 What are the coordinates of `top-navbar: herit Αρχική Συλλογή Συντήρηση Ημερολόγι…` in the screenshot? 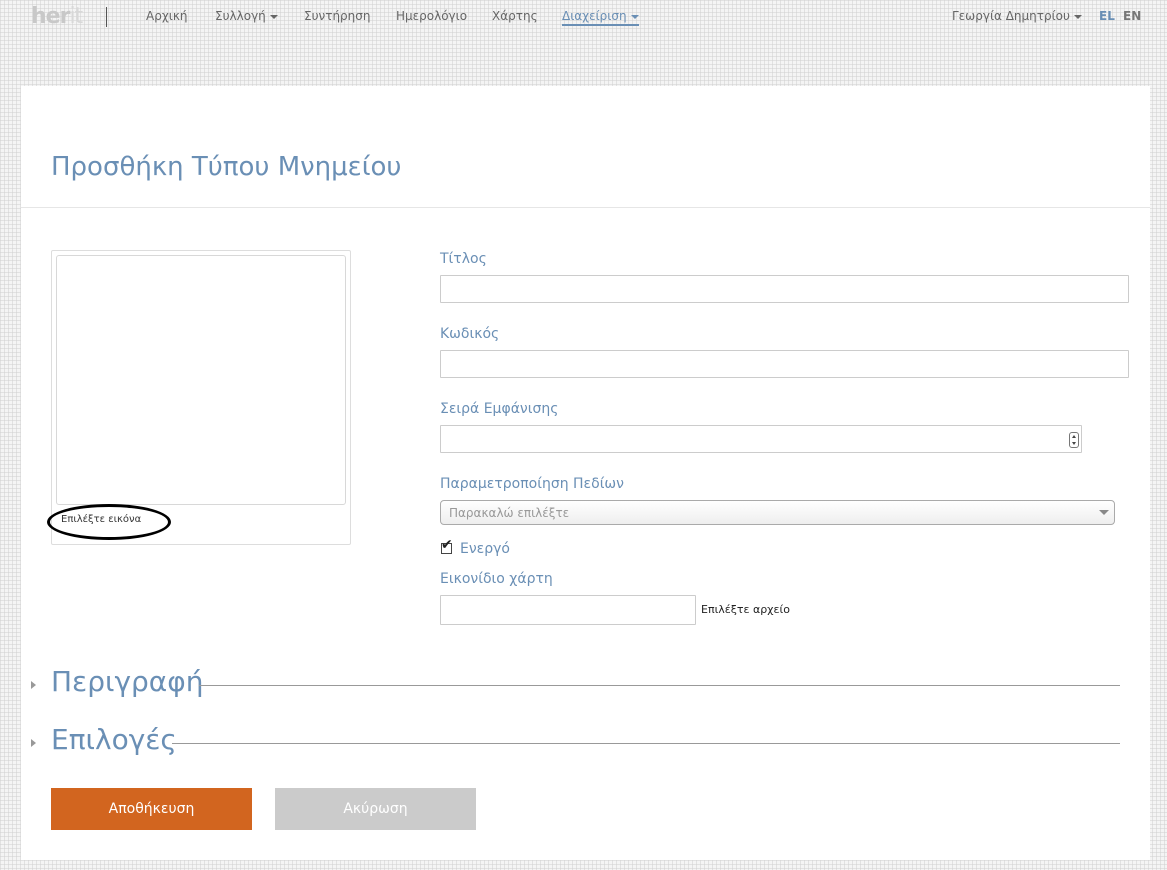 It's located at (583, 18).